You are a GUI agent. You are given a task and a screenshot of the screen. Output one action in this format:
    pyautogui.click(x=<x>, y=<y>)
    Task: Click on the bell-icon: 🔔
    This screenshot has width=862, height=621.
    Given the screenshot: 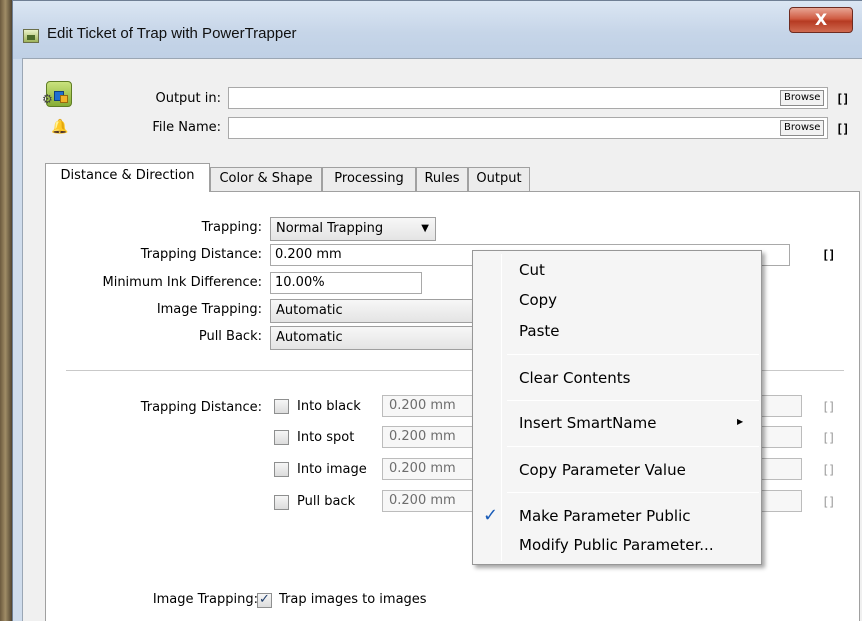 What is the action you would take?
    pyautogui.click(x=59, y=127)
    